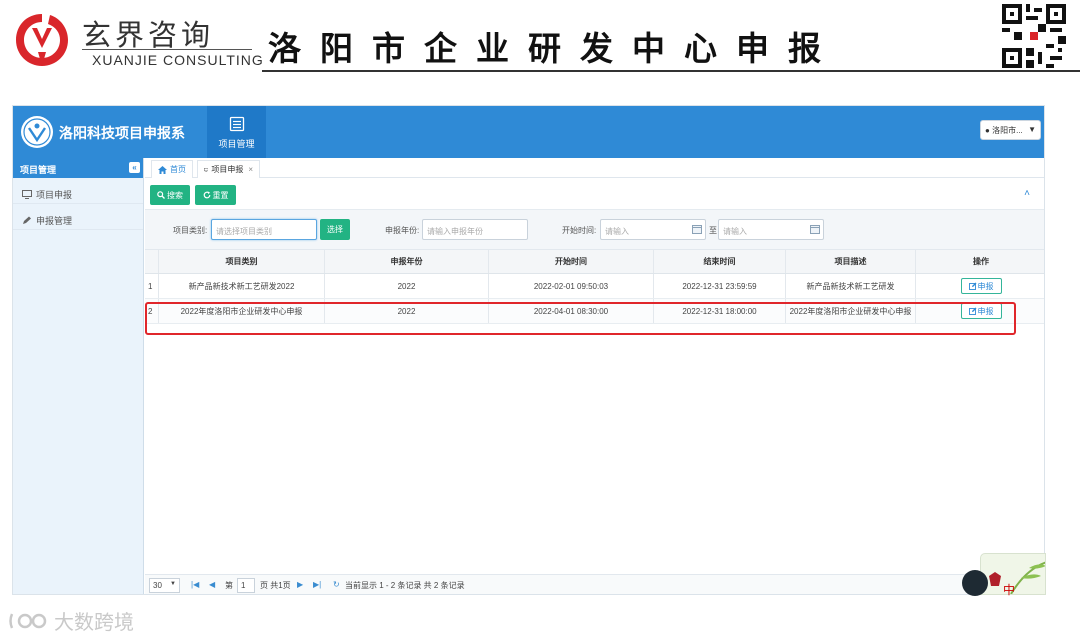 This screenshot has height=641, width=1080. What do you see at coordinates (78, 191) in the screenshot?
I see `sidebar-item-project-apply: 项目申报` at bounding box center [78, 191].